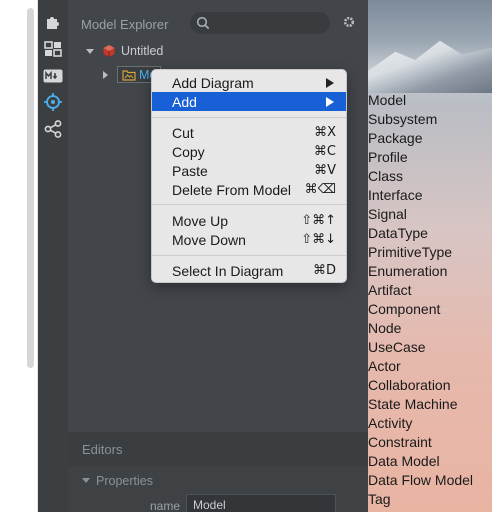 This screenshot has width=492, height=512. I want to click on submenu-item-collaboration: Collaboration, so click(409, 385).